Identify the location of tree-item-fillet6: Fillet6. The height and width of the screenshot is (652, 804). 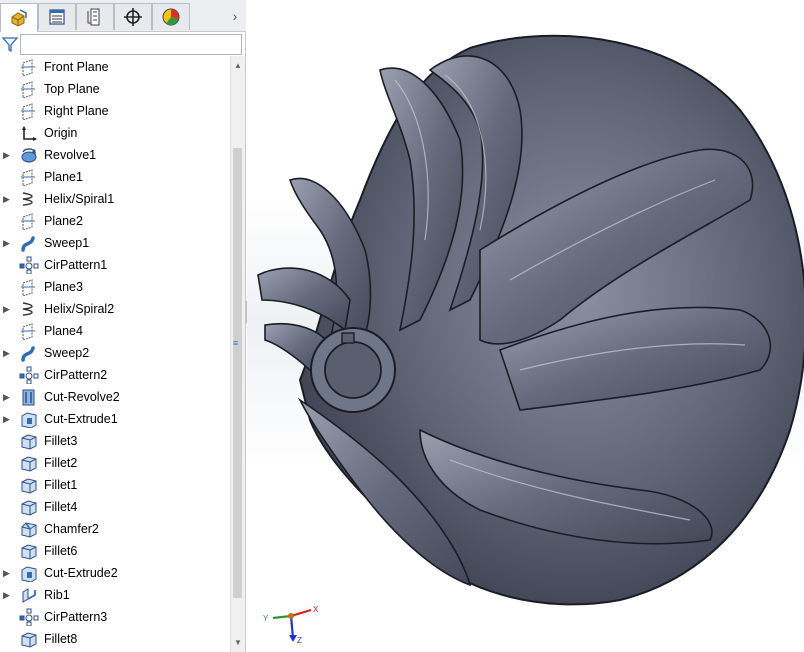
(115, 551).